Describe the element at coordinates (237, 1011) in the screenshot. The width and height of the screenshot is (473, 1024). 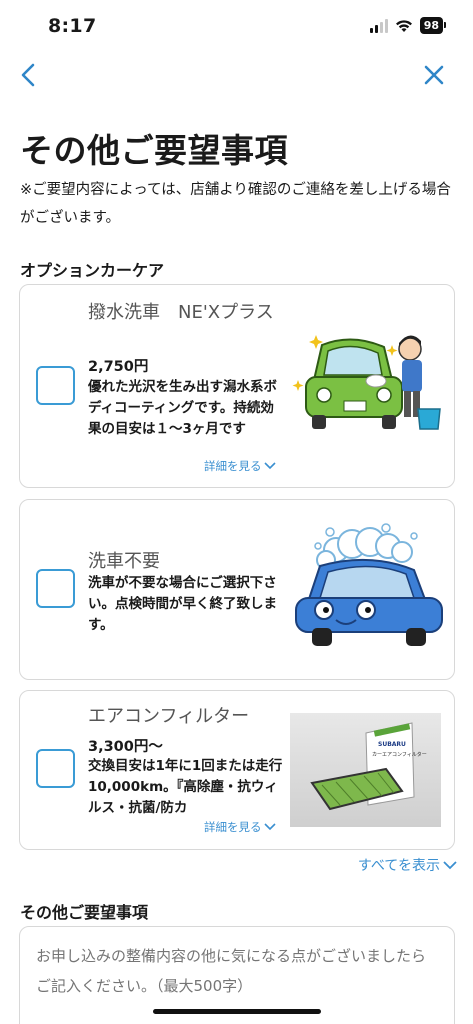
I see `home-indicator` at that location.